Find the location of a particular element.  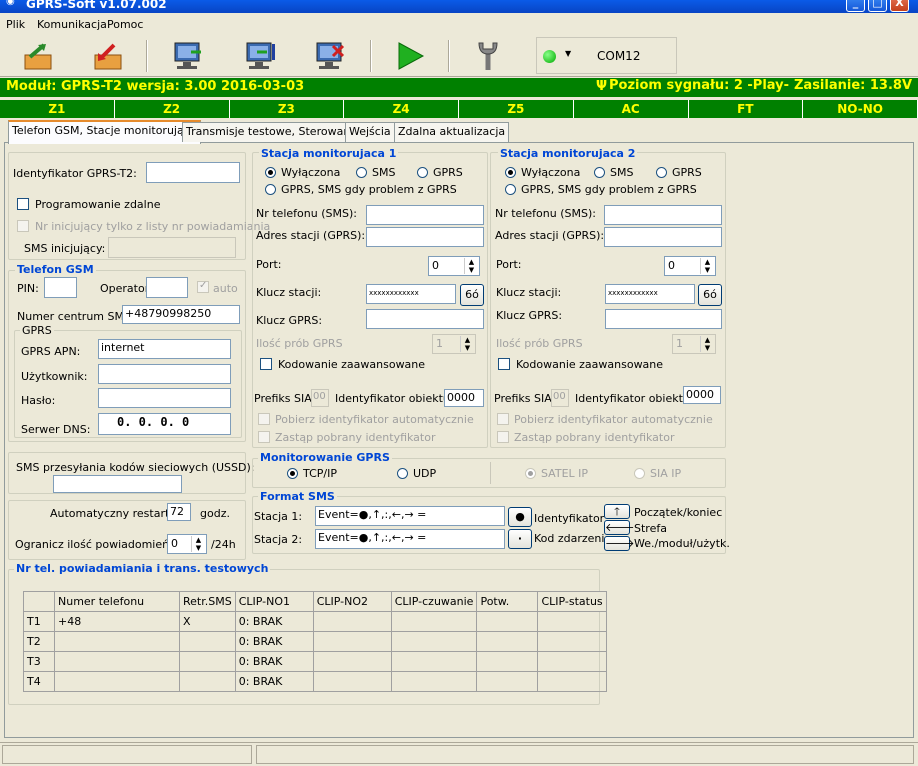

minimize-button: _ is located at coordinates (855, 6).